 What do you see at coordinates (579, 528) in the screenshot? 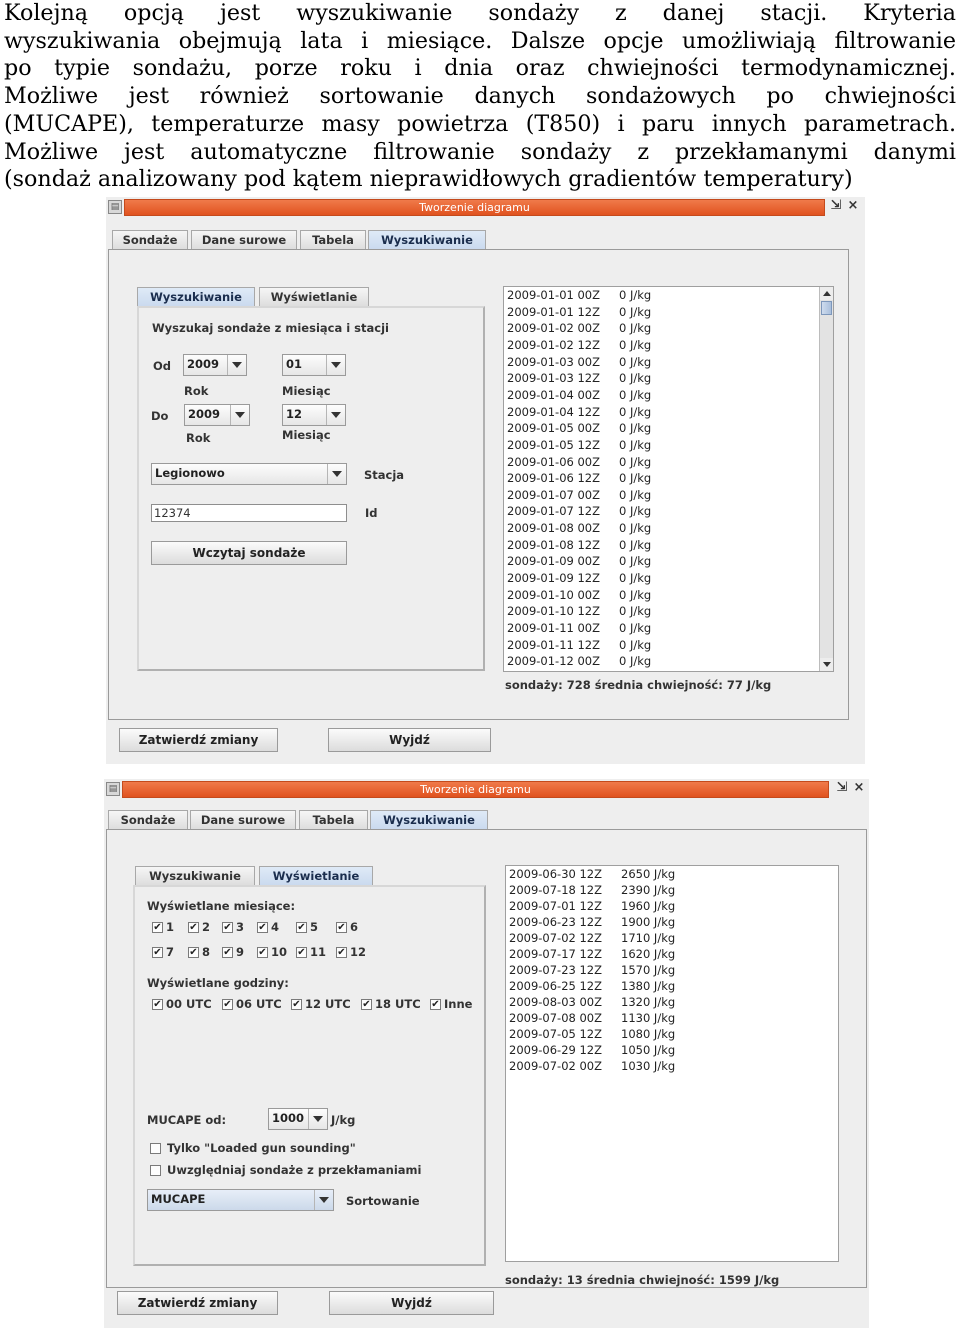
I see `list-item: 2009-01-08 00Z 0 J/kg` at bounding box center [579, 528].